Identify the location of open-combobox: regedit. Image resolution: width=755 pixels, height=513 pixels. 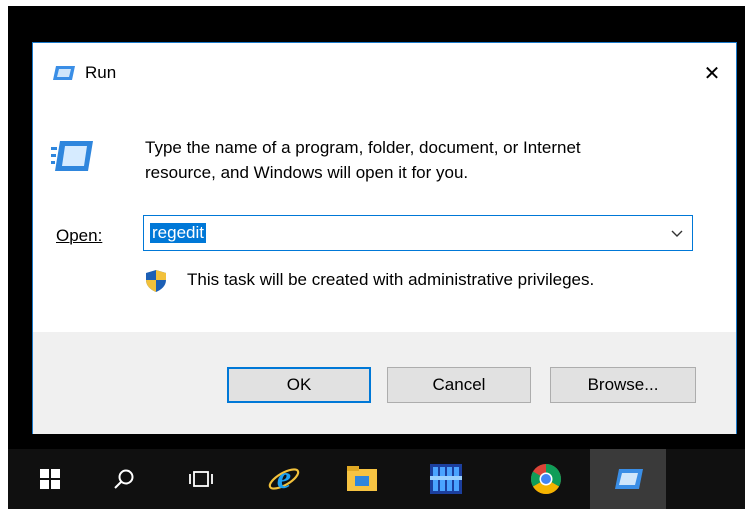
(418, 233).